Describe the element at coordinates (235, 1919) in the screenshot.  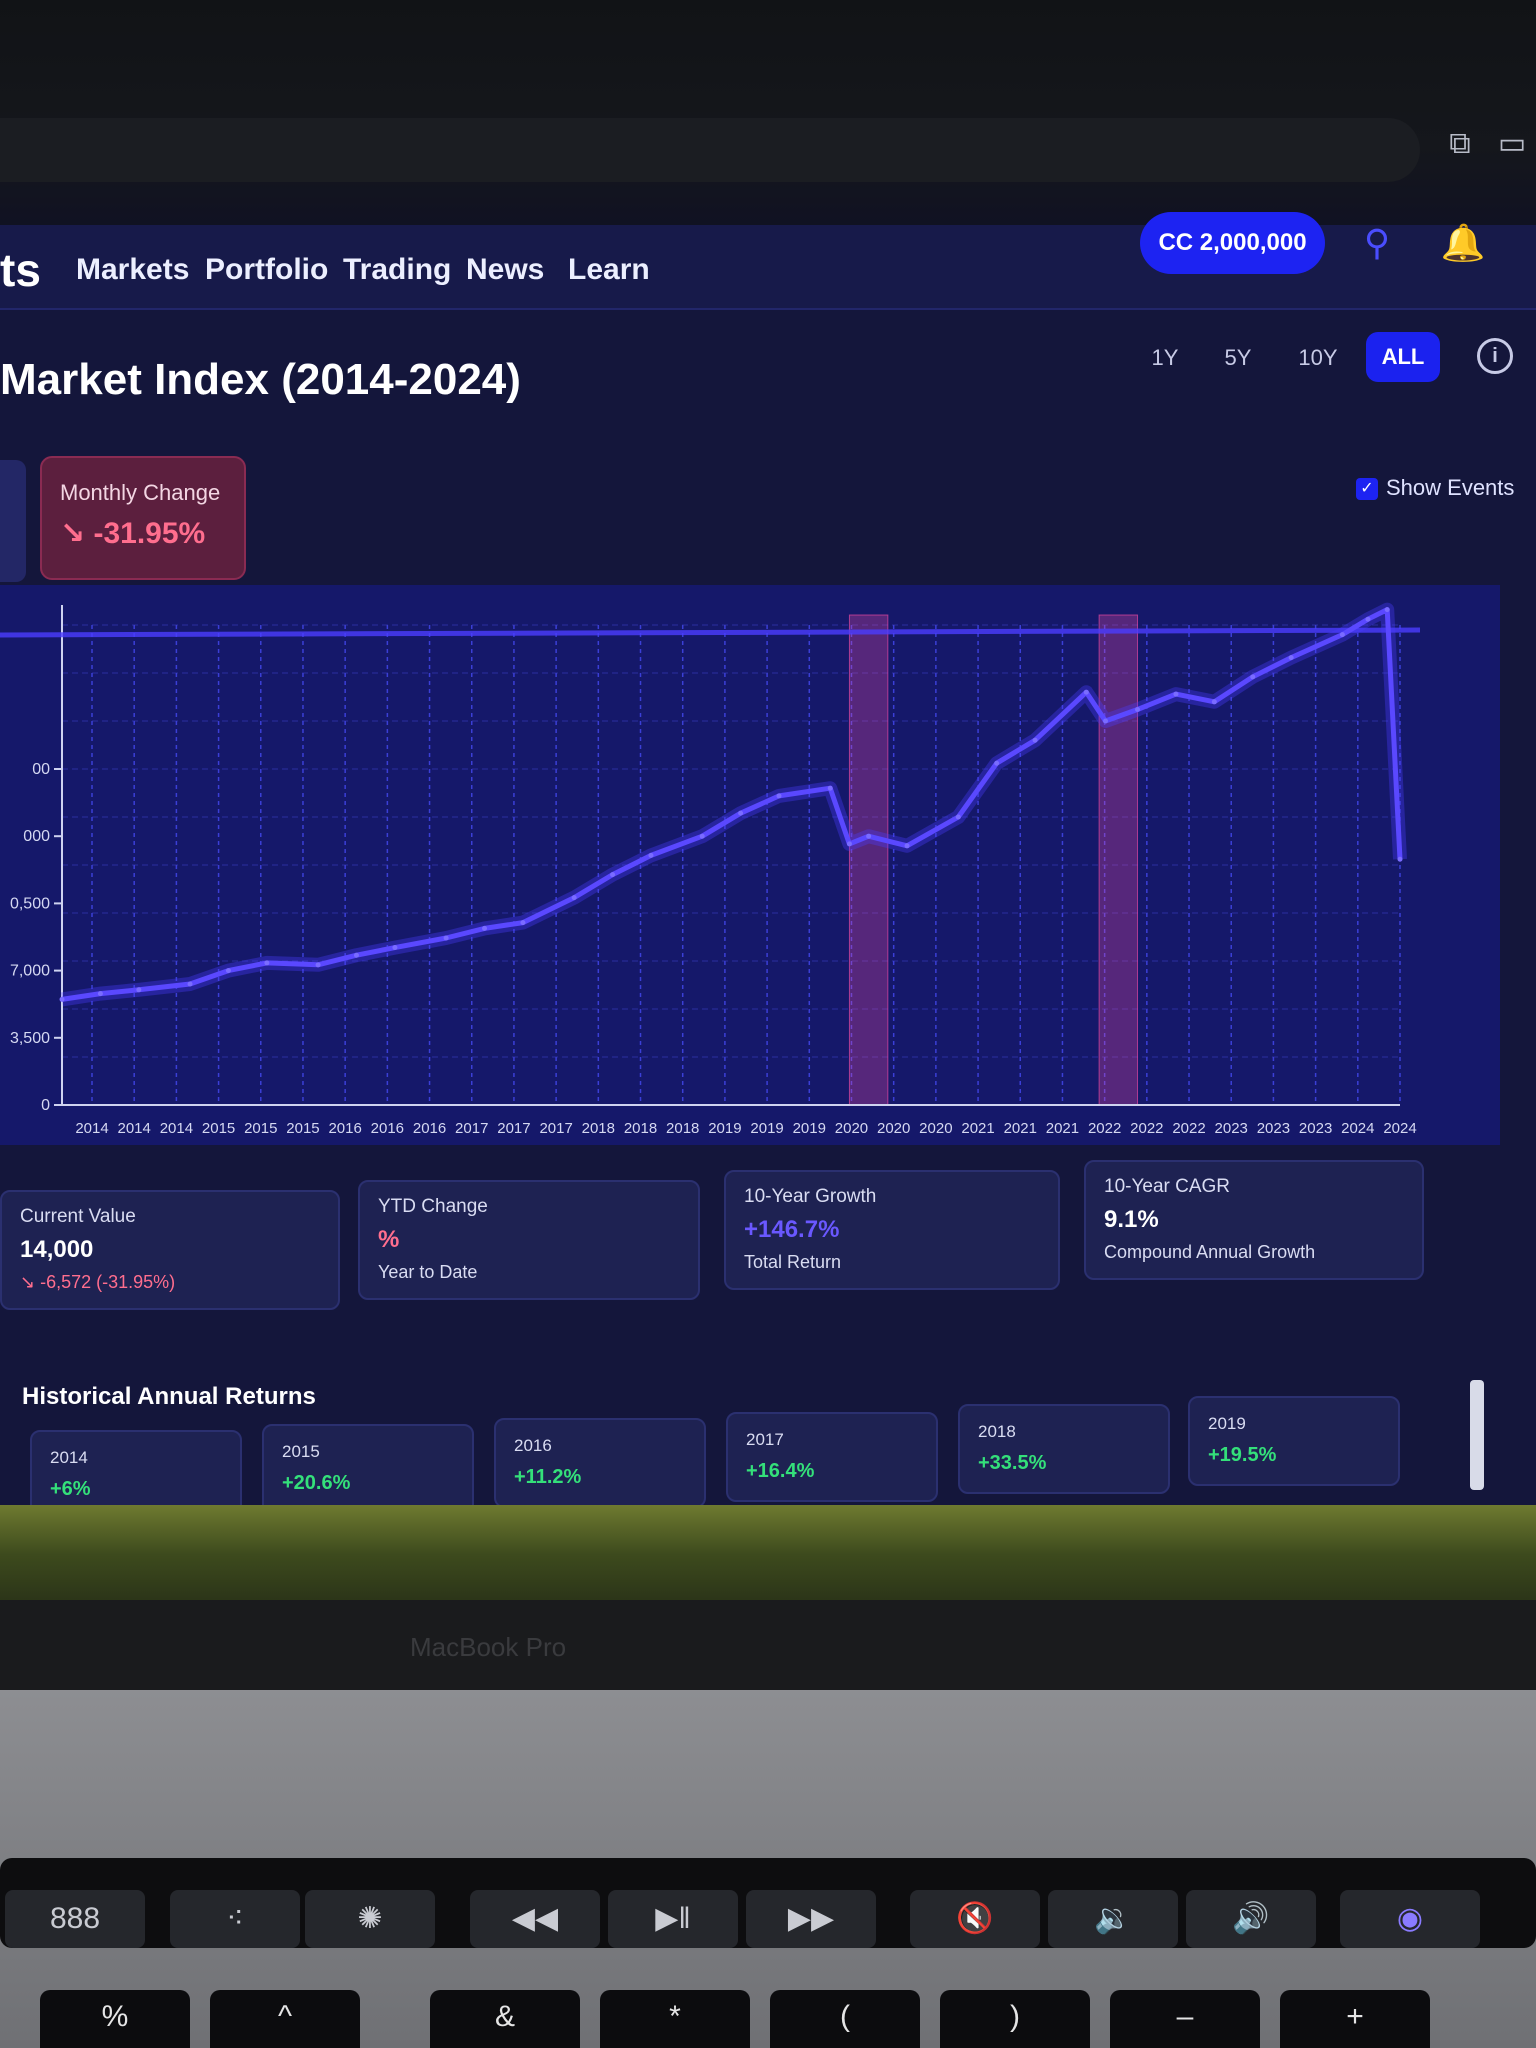
I see `brightness-down-icon: ⁖` at that location.